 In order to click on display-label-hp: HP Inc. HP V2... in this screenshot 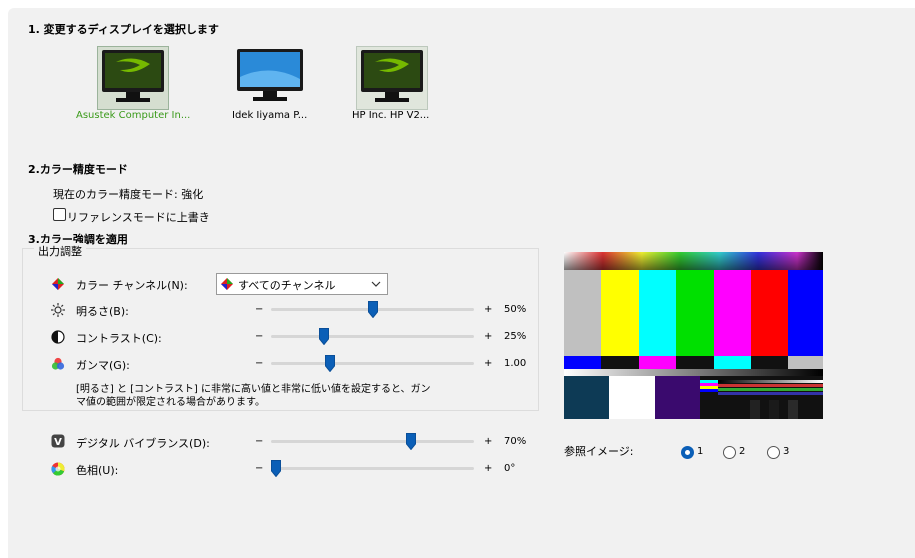, I will do `click(390, 115)`.